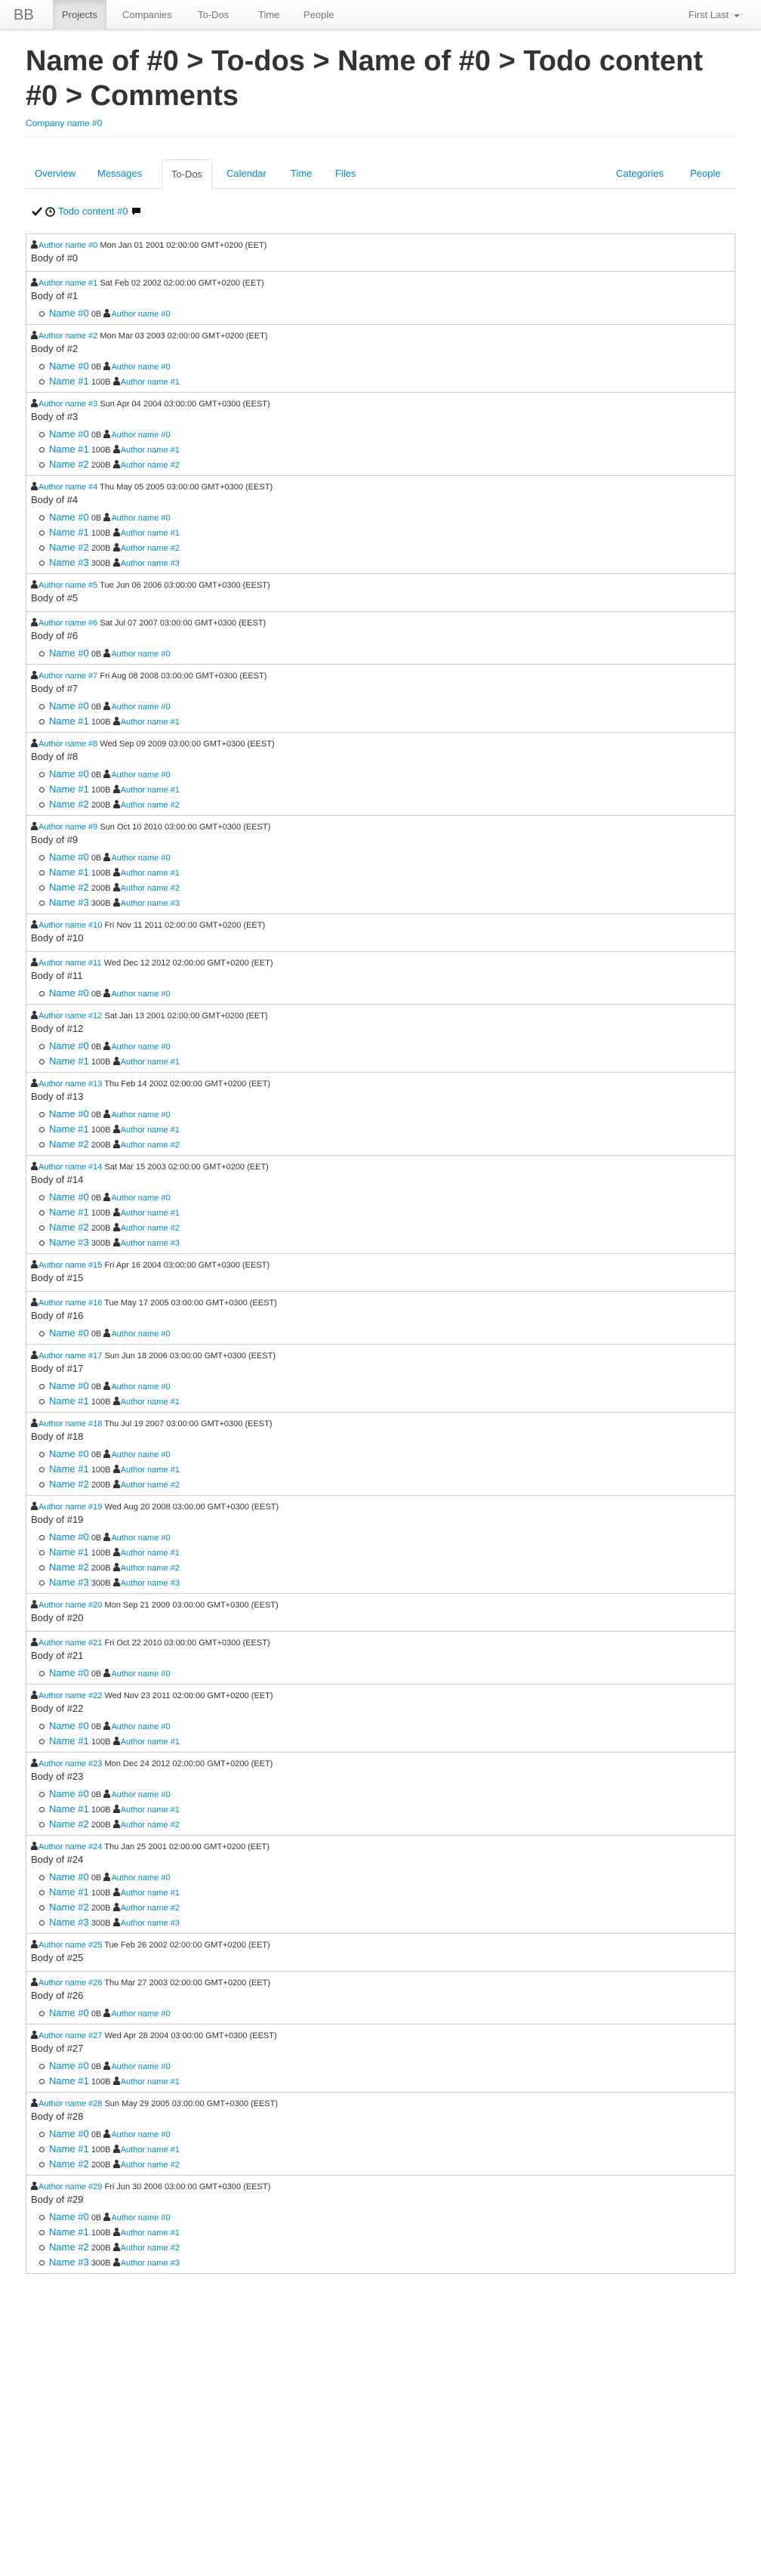 Image resolution: width=761 pixels, height=2576 pixels. What do you see at coordinates (64, 123) in the screenshot?
I see `company-link: Company name #0` at bounding box center [64, 123].